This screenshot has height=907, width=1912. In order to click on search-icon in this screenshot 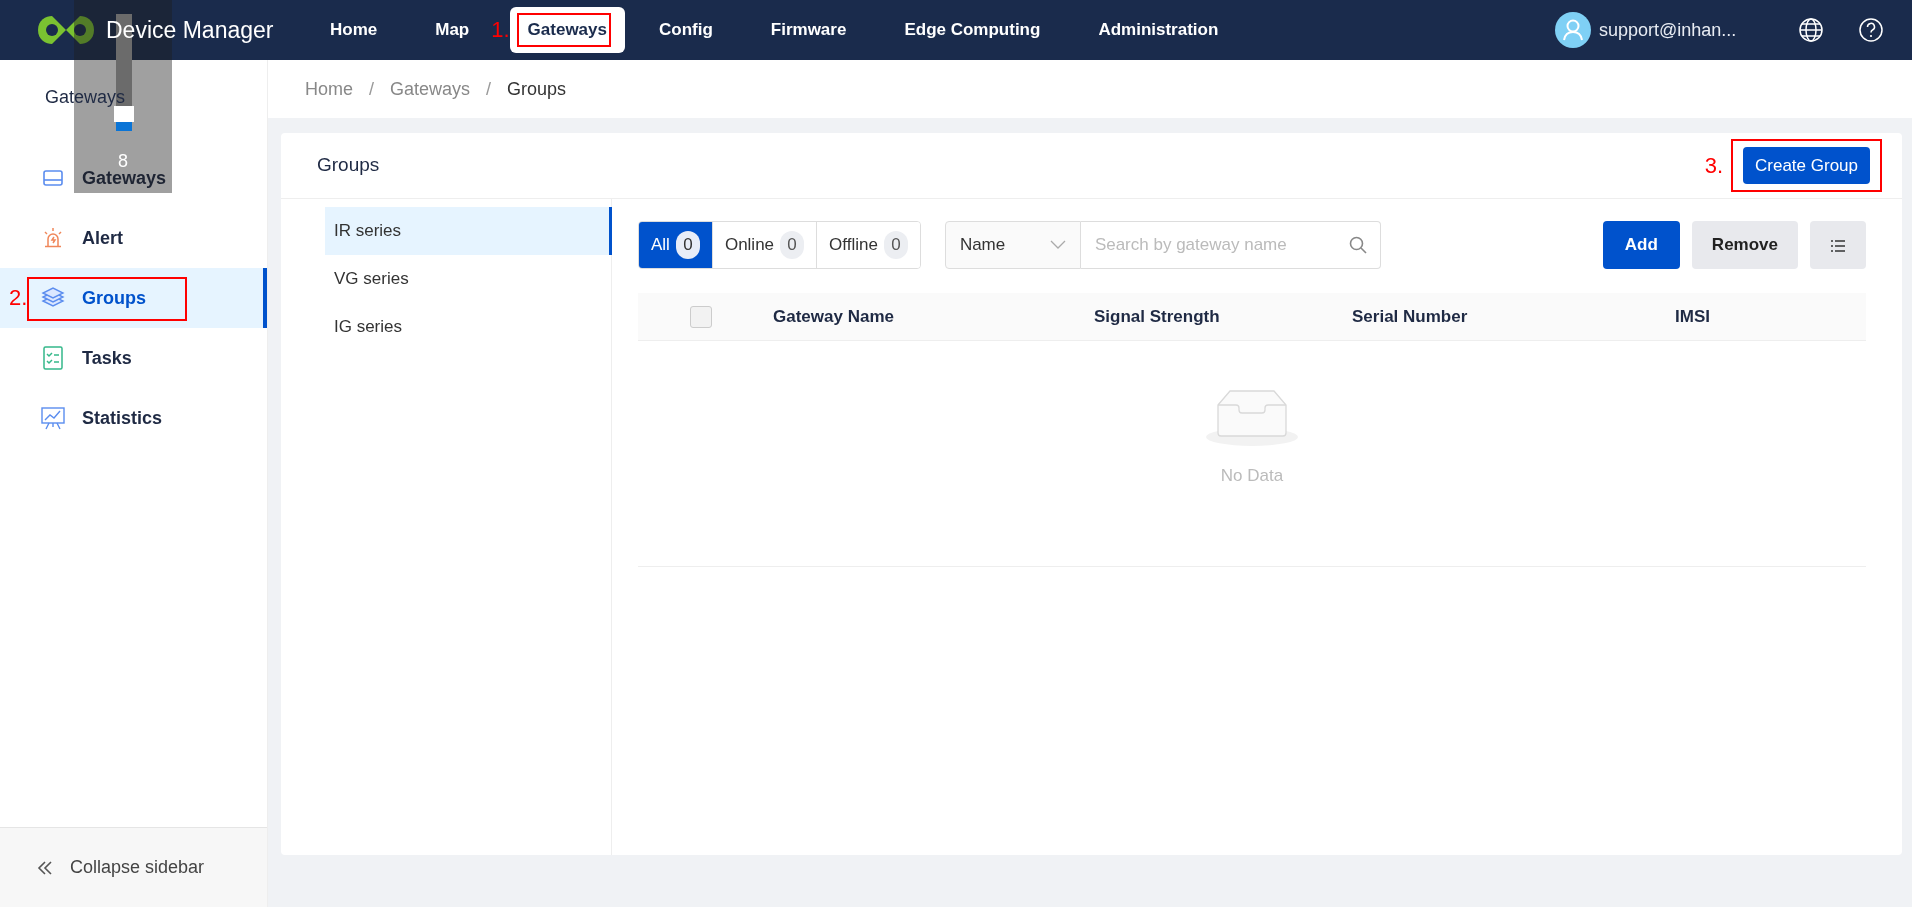, I will do `click(1357, 245)`.